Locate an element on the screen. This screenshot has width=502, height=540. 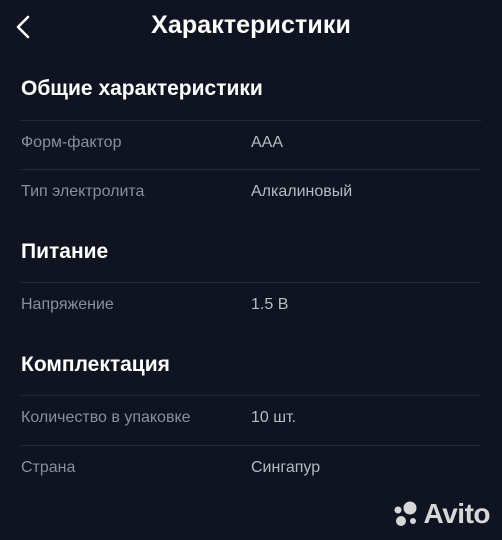
spec-row-quantity: Количество в упаковке 10 шт. is located at coordinates (251, 419).